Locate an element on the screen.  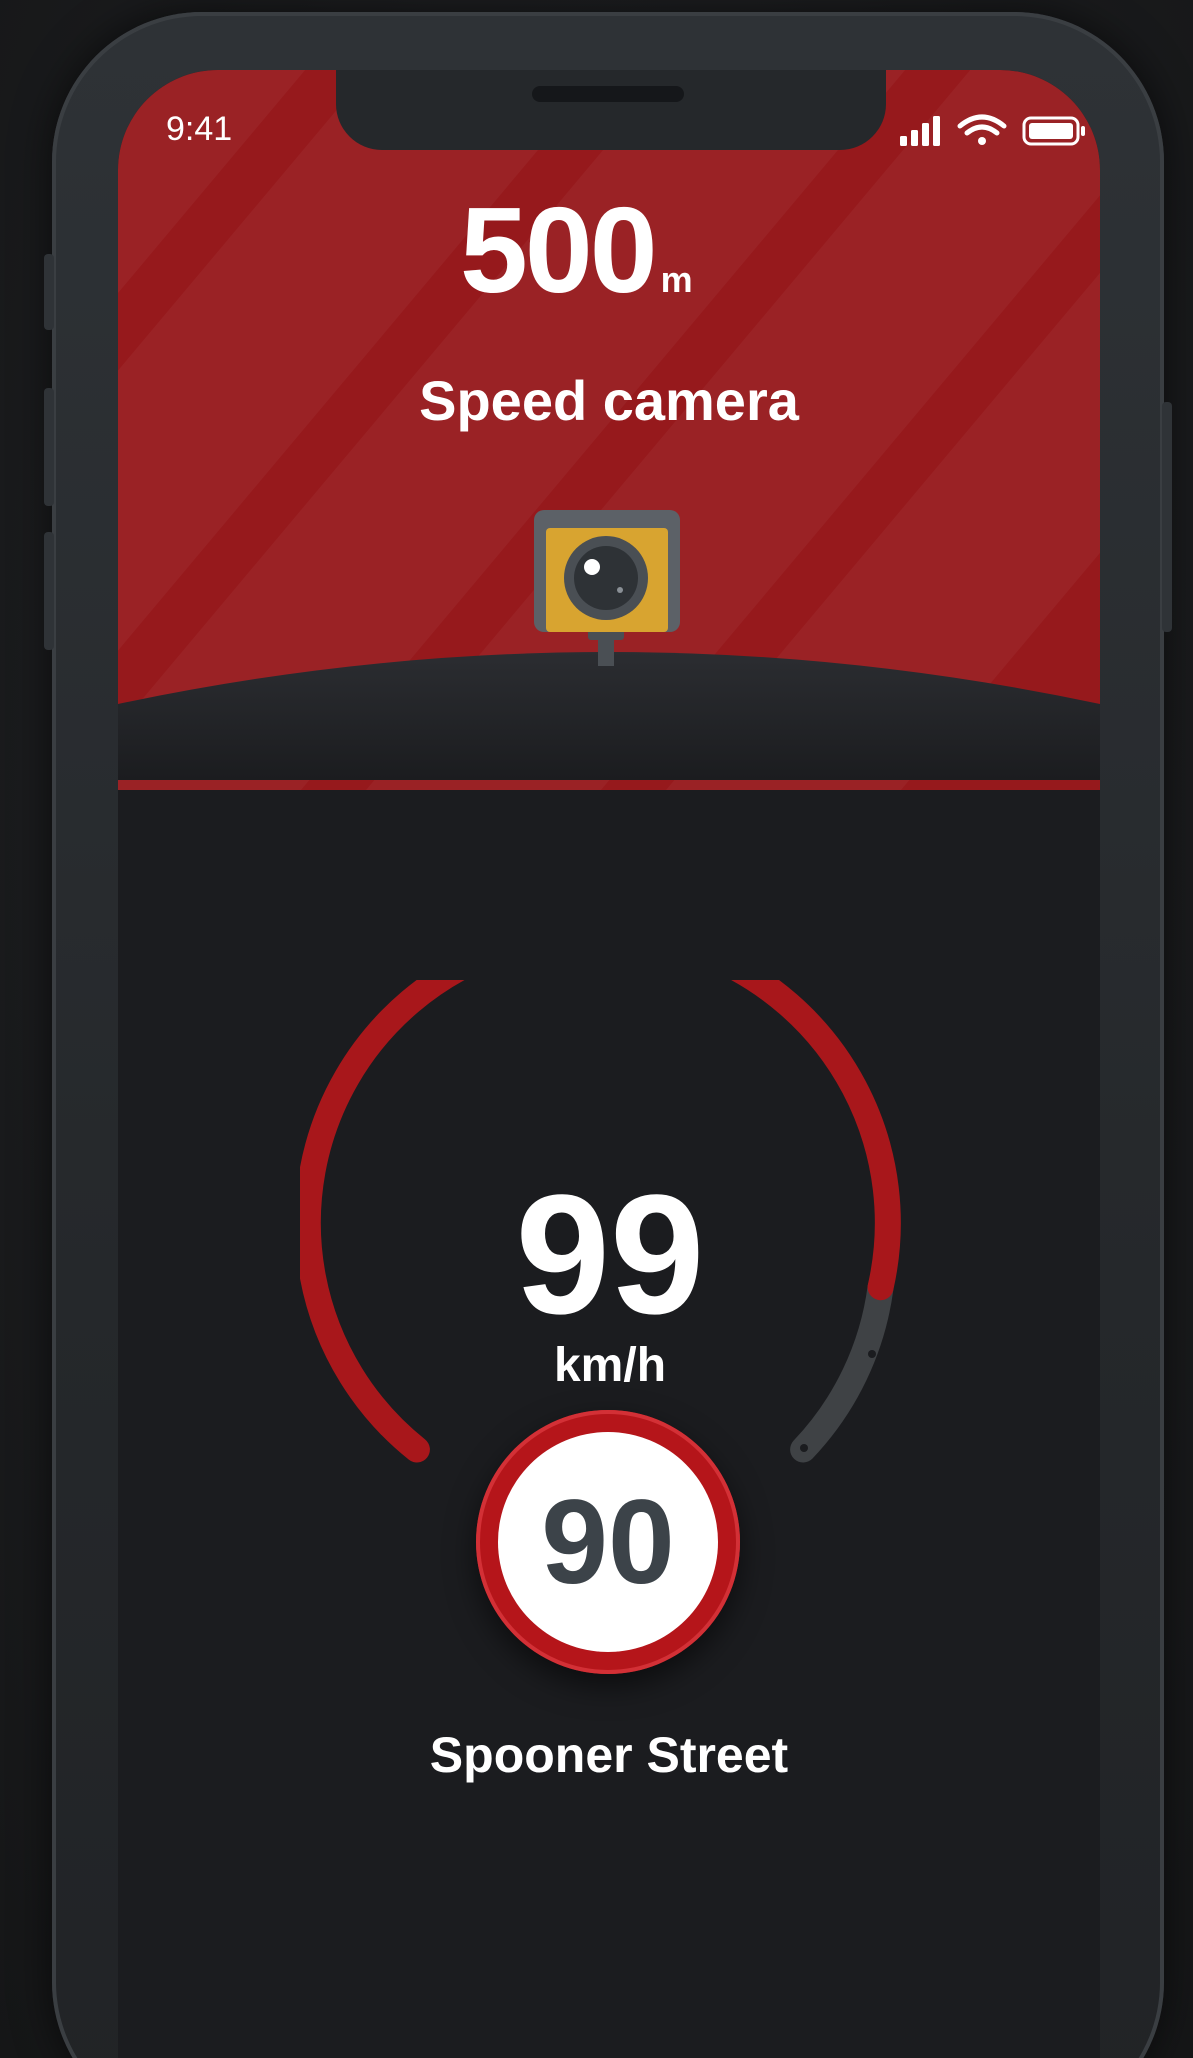
distance-readout: 500 m is located at coordinates (620, 250).